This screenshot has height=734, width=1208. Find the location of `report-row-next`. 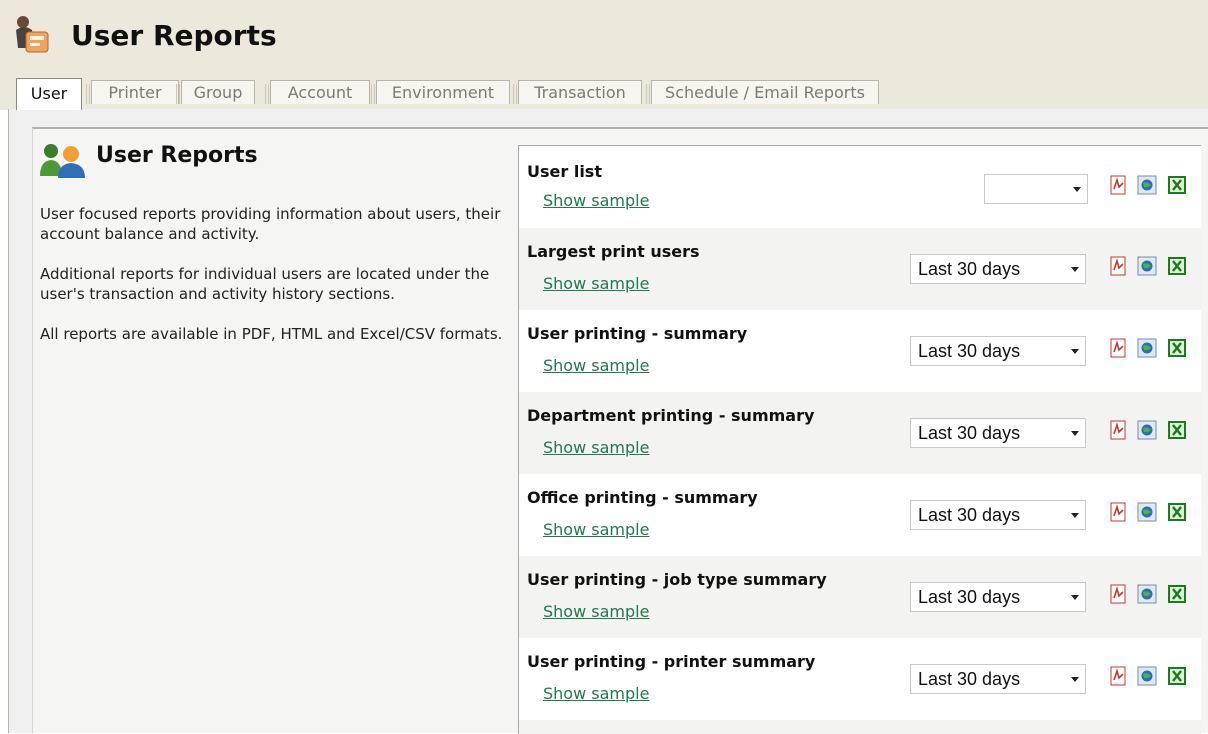

report-row-next is located at coordinates (860, 727).